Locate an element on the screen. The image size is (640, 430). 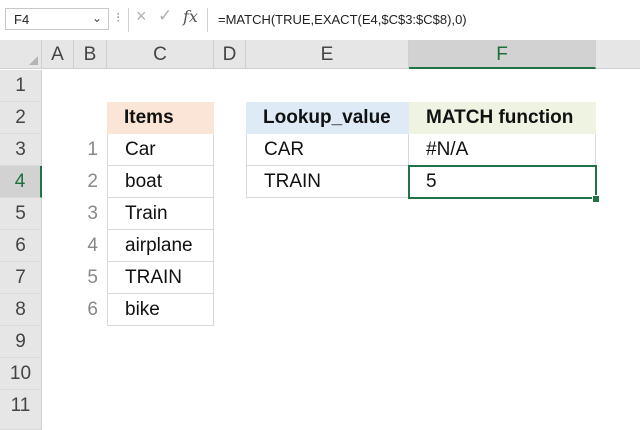
item-cell: TRAIN is located at coordinates (160, 278).